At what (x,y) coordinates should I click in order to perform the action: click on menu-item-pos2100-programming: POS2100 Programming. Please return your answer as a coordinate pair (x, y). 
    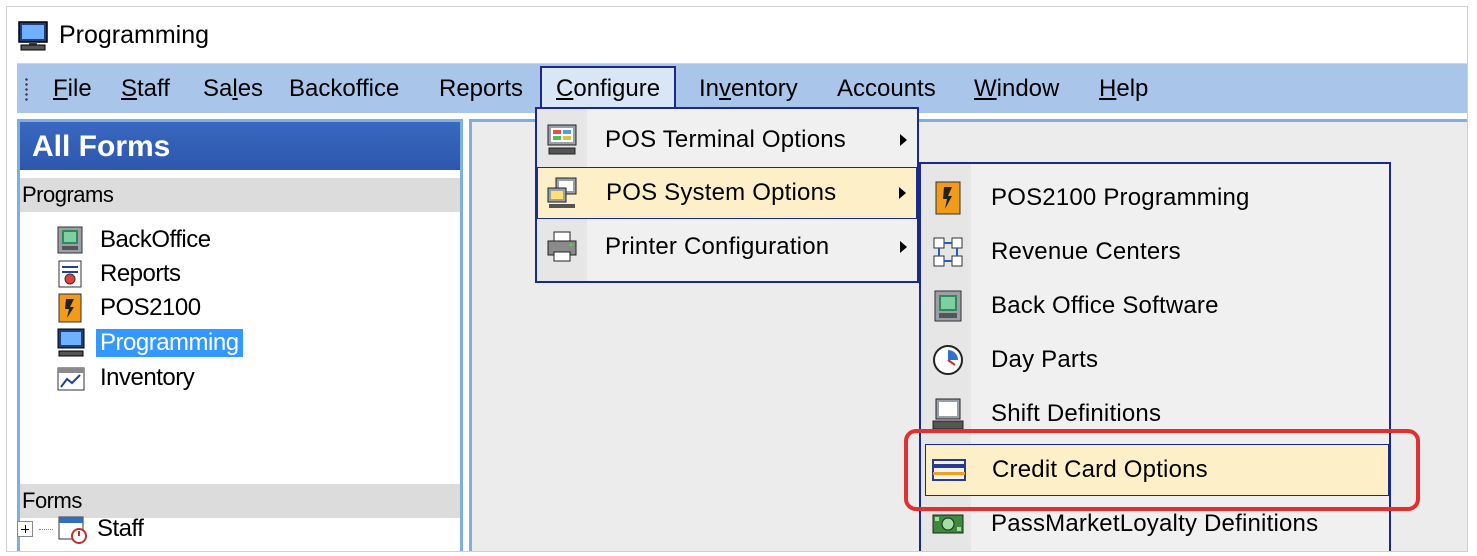
    Looking at the image, I should click on (1155, 198).